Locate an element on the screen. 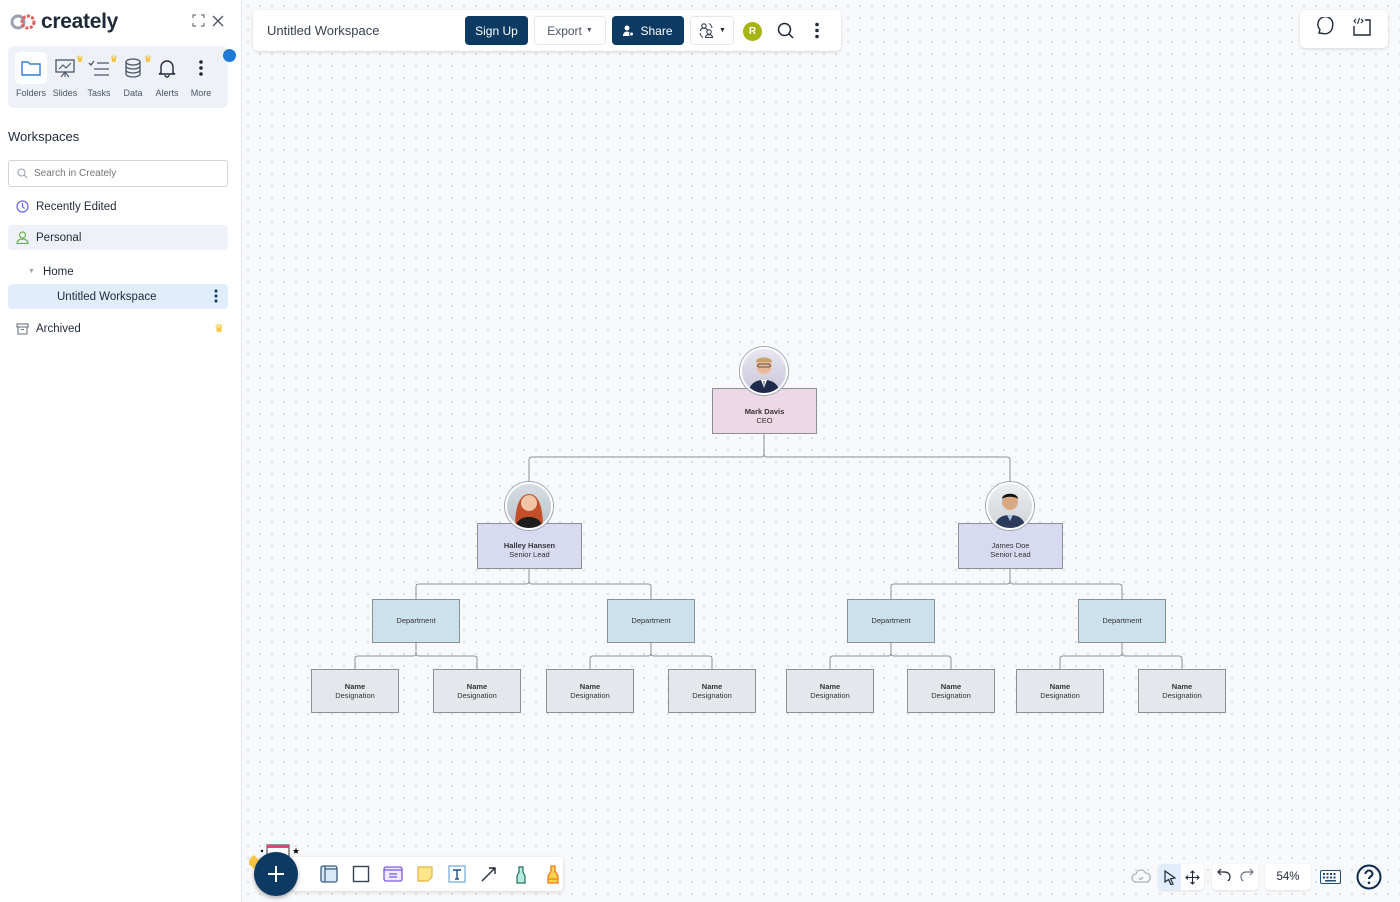 Image resolution: width=1400 pixels, height=902 pixels. highlighter-tool-icon is located at coordinates (552, 874).